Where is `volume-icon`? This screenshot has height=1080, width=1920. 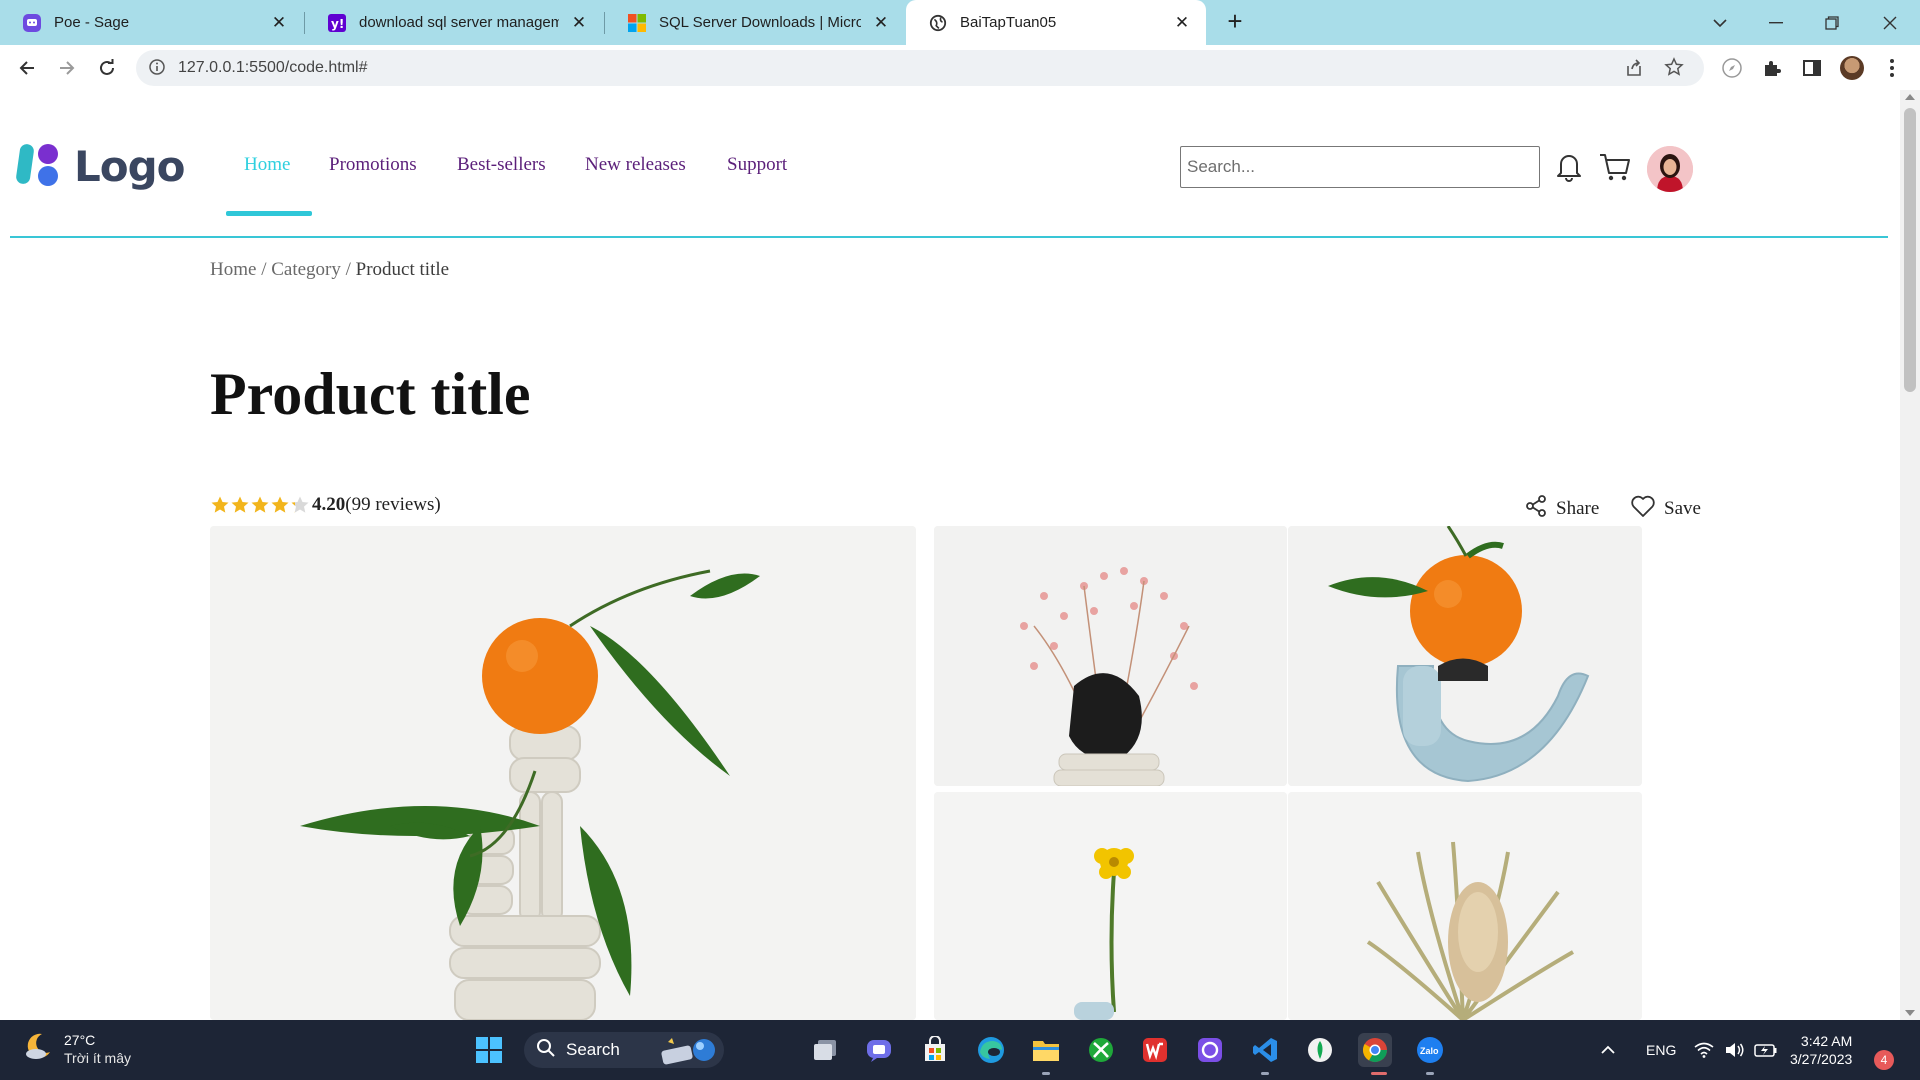
volume-icon is located at coordinates (1734, 1050).